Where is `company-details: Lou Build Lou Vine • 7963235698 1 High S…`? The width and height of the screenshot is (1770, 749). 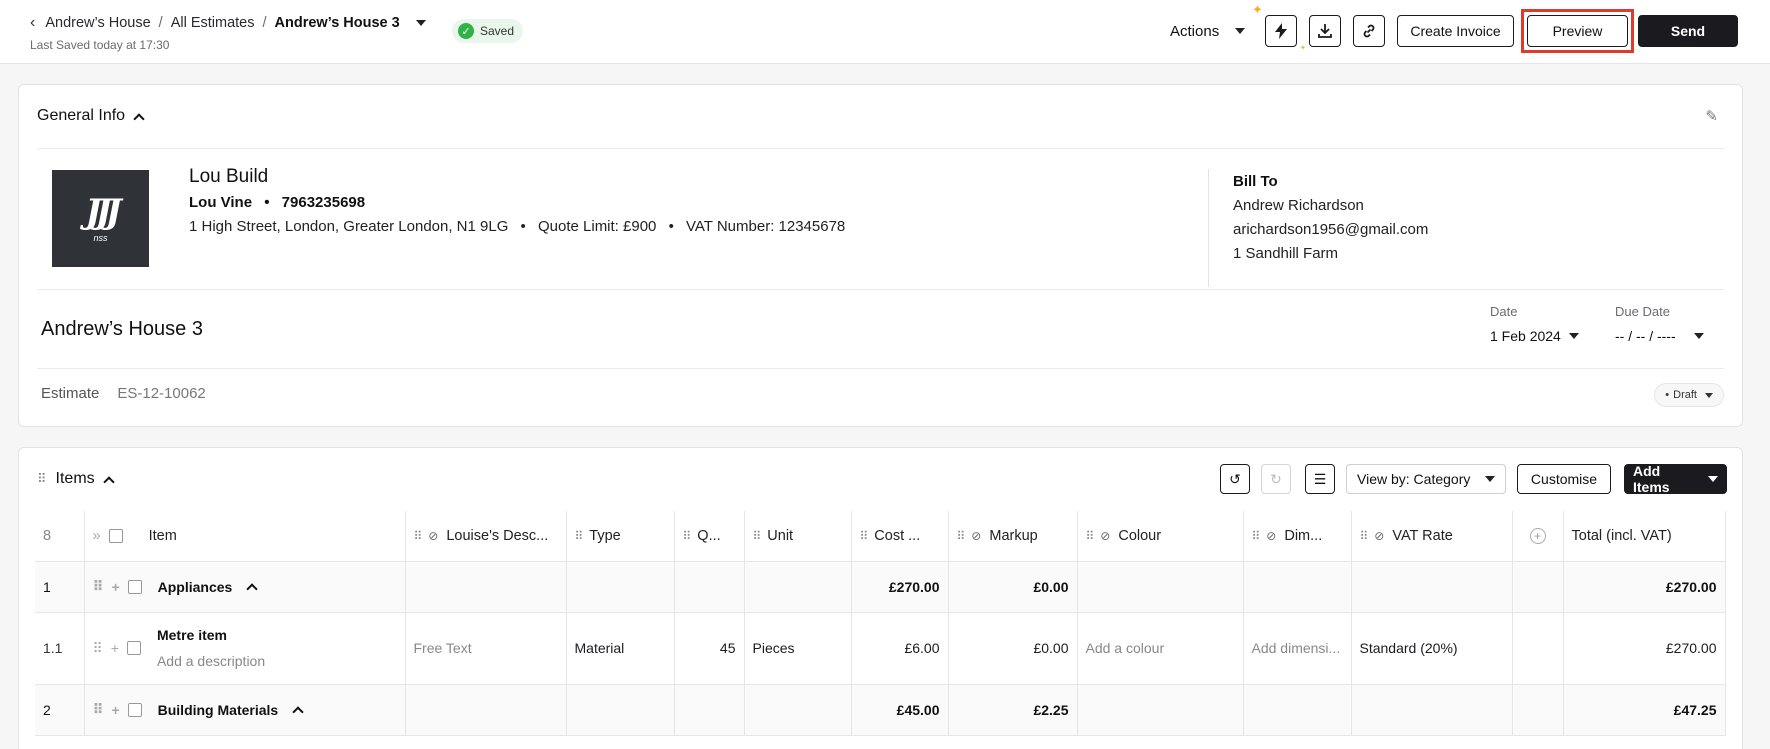 company-details: Lou Build Lou Vine • 7963235698 1 High S… is located at coordinates (517, 200).